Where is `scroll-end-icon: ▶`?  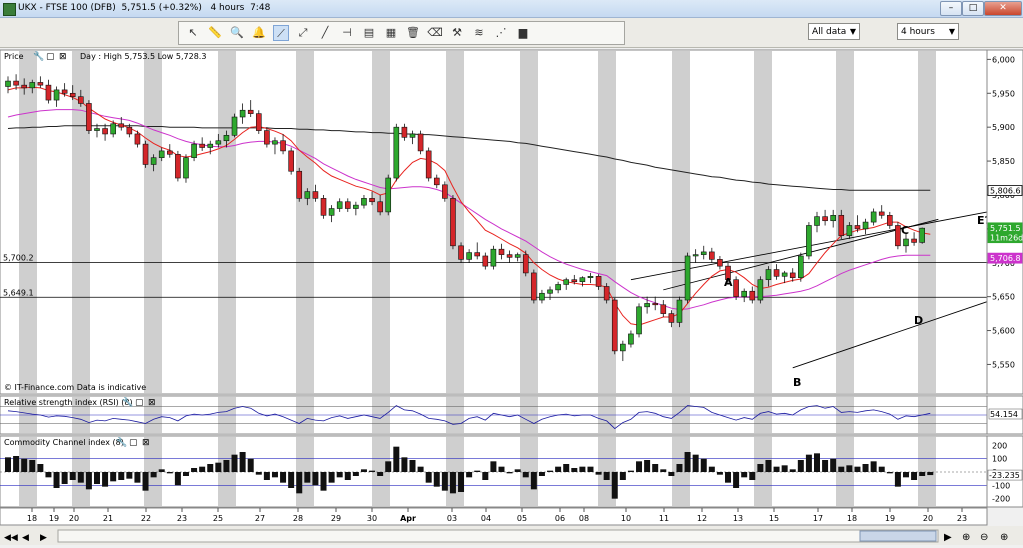 scroll-end-icon: ▶ is located at coordinates (948, 537).